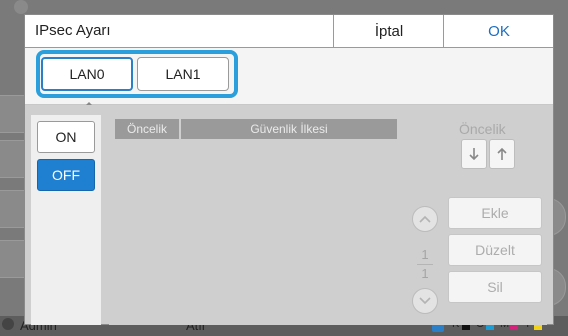  Describe the element at coordinates (183, 74) in the screenshot. I see `tab-lan1: LAN1` at that location.